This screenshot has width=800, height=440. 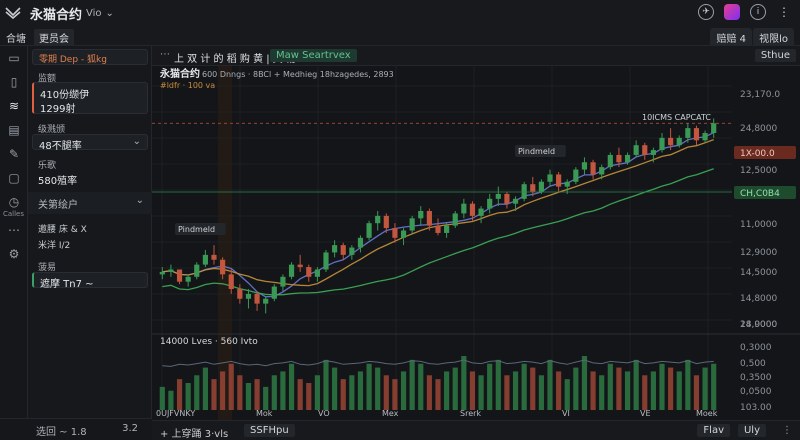 I want to click on symbol-chip: SSFHpu, so click(x=269, y=430).